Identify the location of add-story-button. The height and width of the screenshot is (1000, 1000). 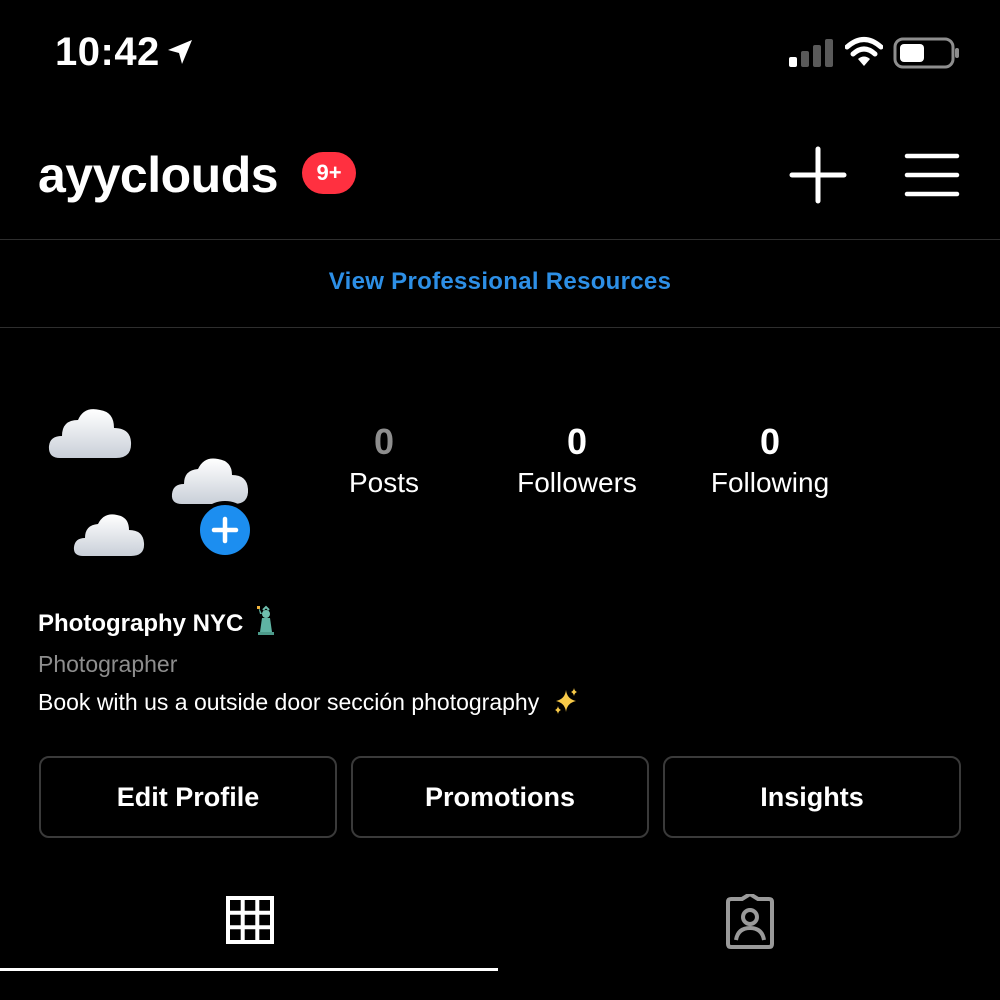
(225, 530).